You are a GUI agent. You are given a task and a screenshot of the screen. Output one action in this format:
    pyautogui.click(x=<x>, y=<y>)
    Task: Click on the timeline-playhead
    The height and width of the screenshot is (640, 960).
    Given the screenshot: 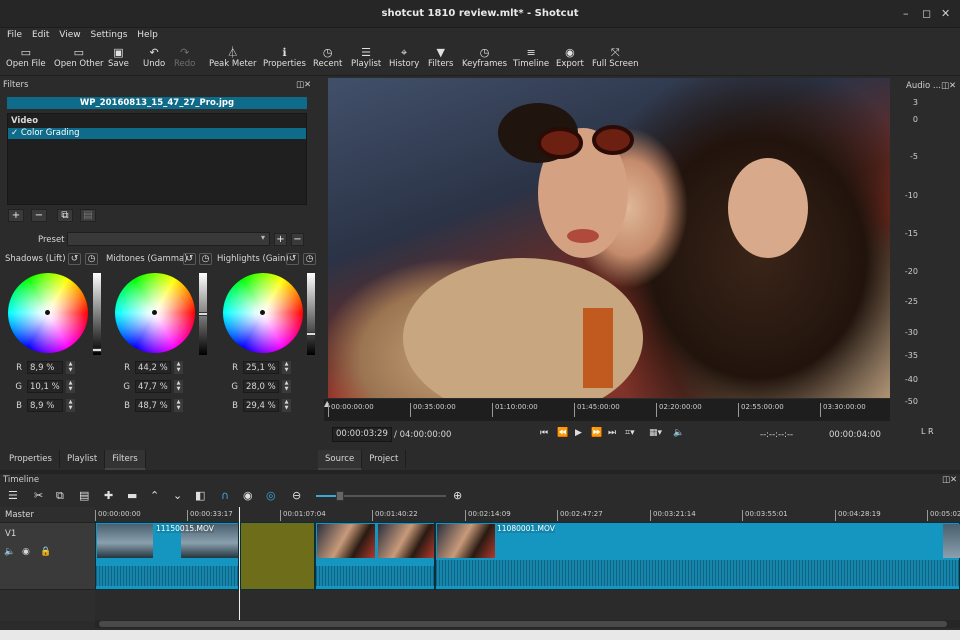 What is the action you would take?
    pyautogui.click(x=239, y=563)
    